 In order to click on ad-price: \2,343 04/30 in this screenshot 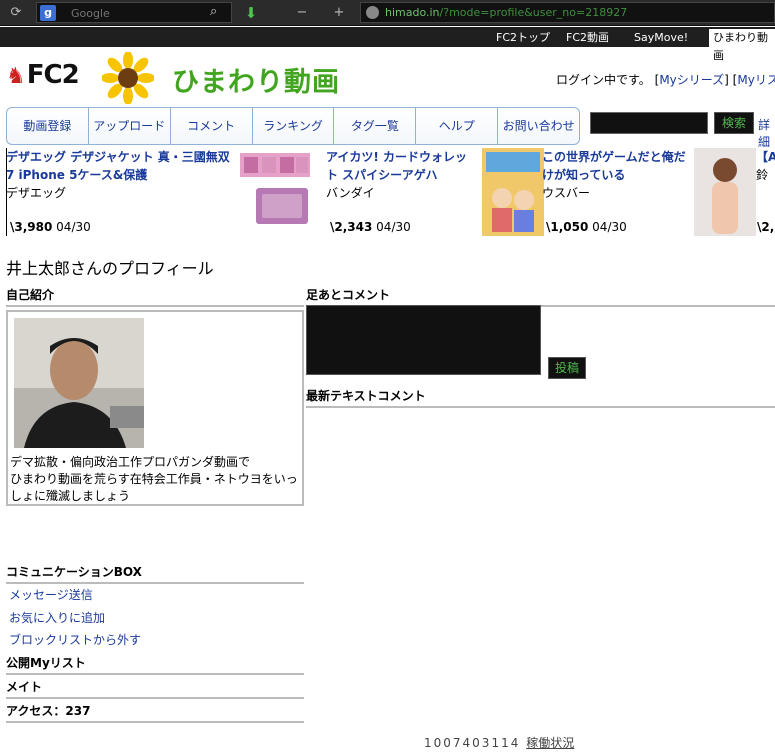, I will do `click(370, 227)`.